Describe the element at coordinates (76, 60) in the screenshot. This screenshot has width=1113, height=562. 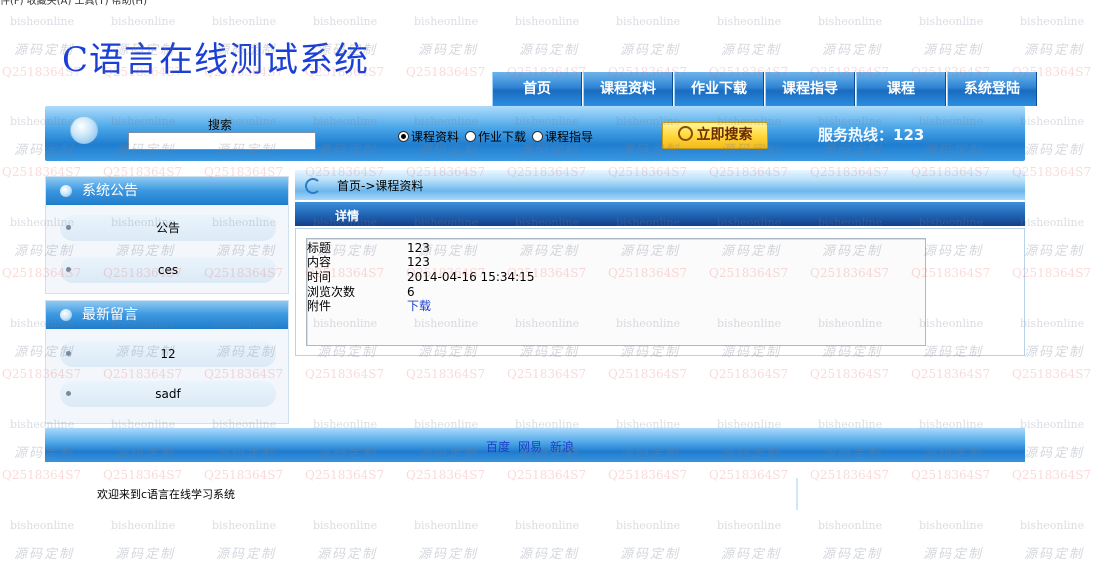
I see `logo-letter: C` at that location.